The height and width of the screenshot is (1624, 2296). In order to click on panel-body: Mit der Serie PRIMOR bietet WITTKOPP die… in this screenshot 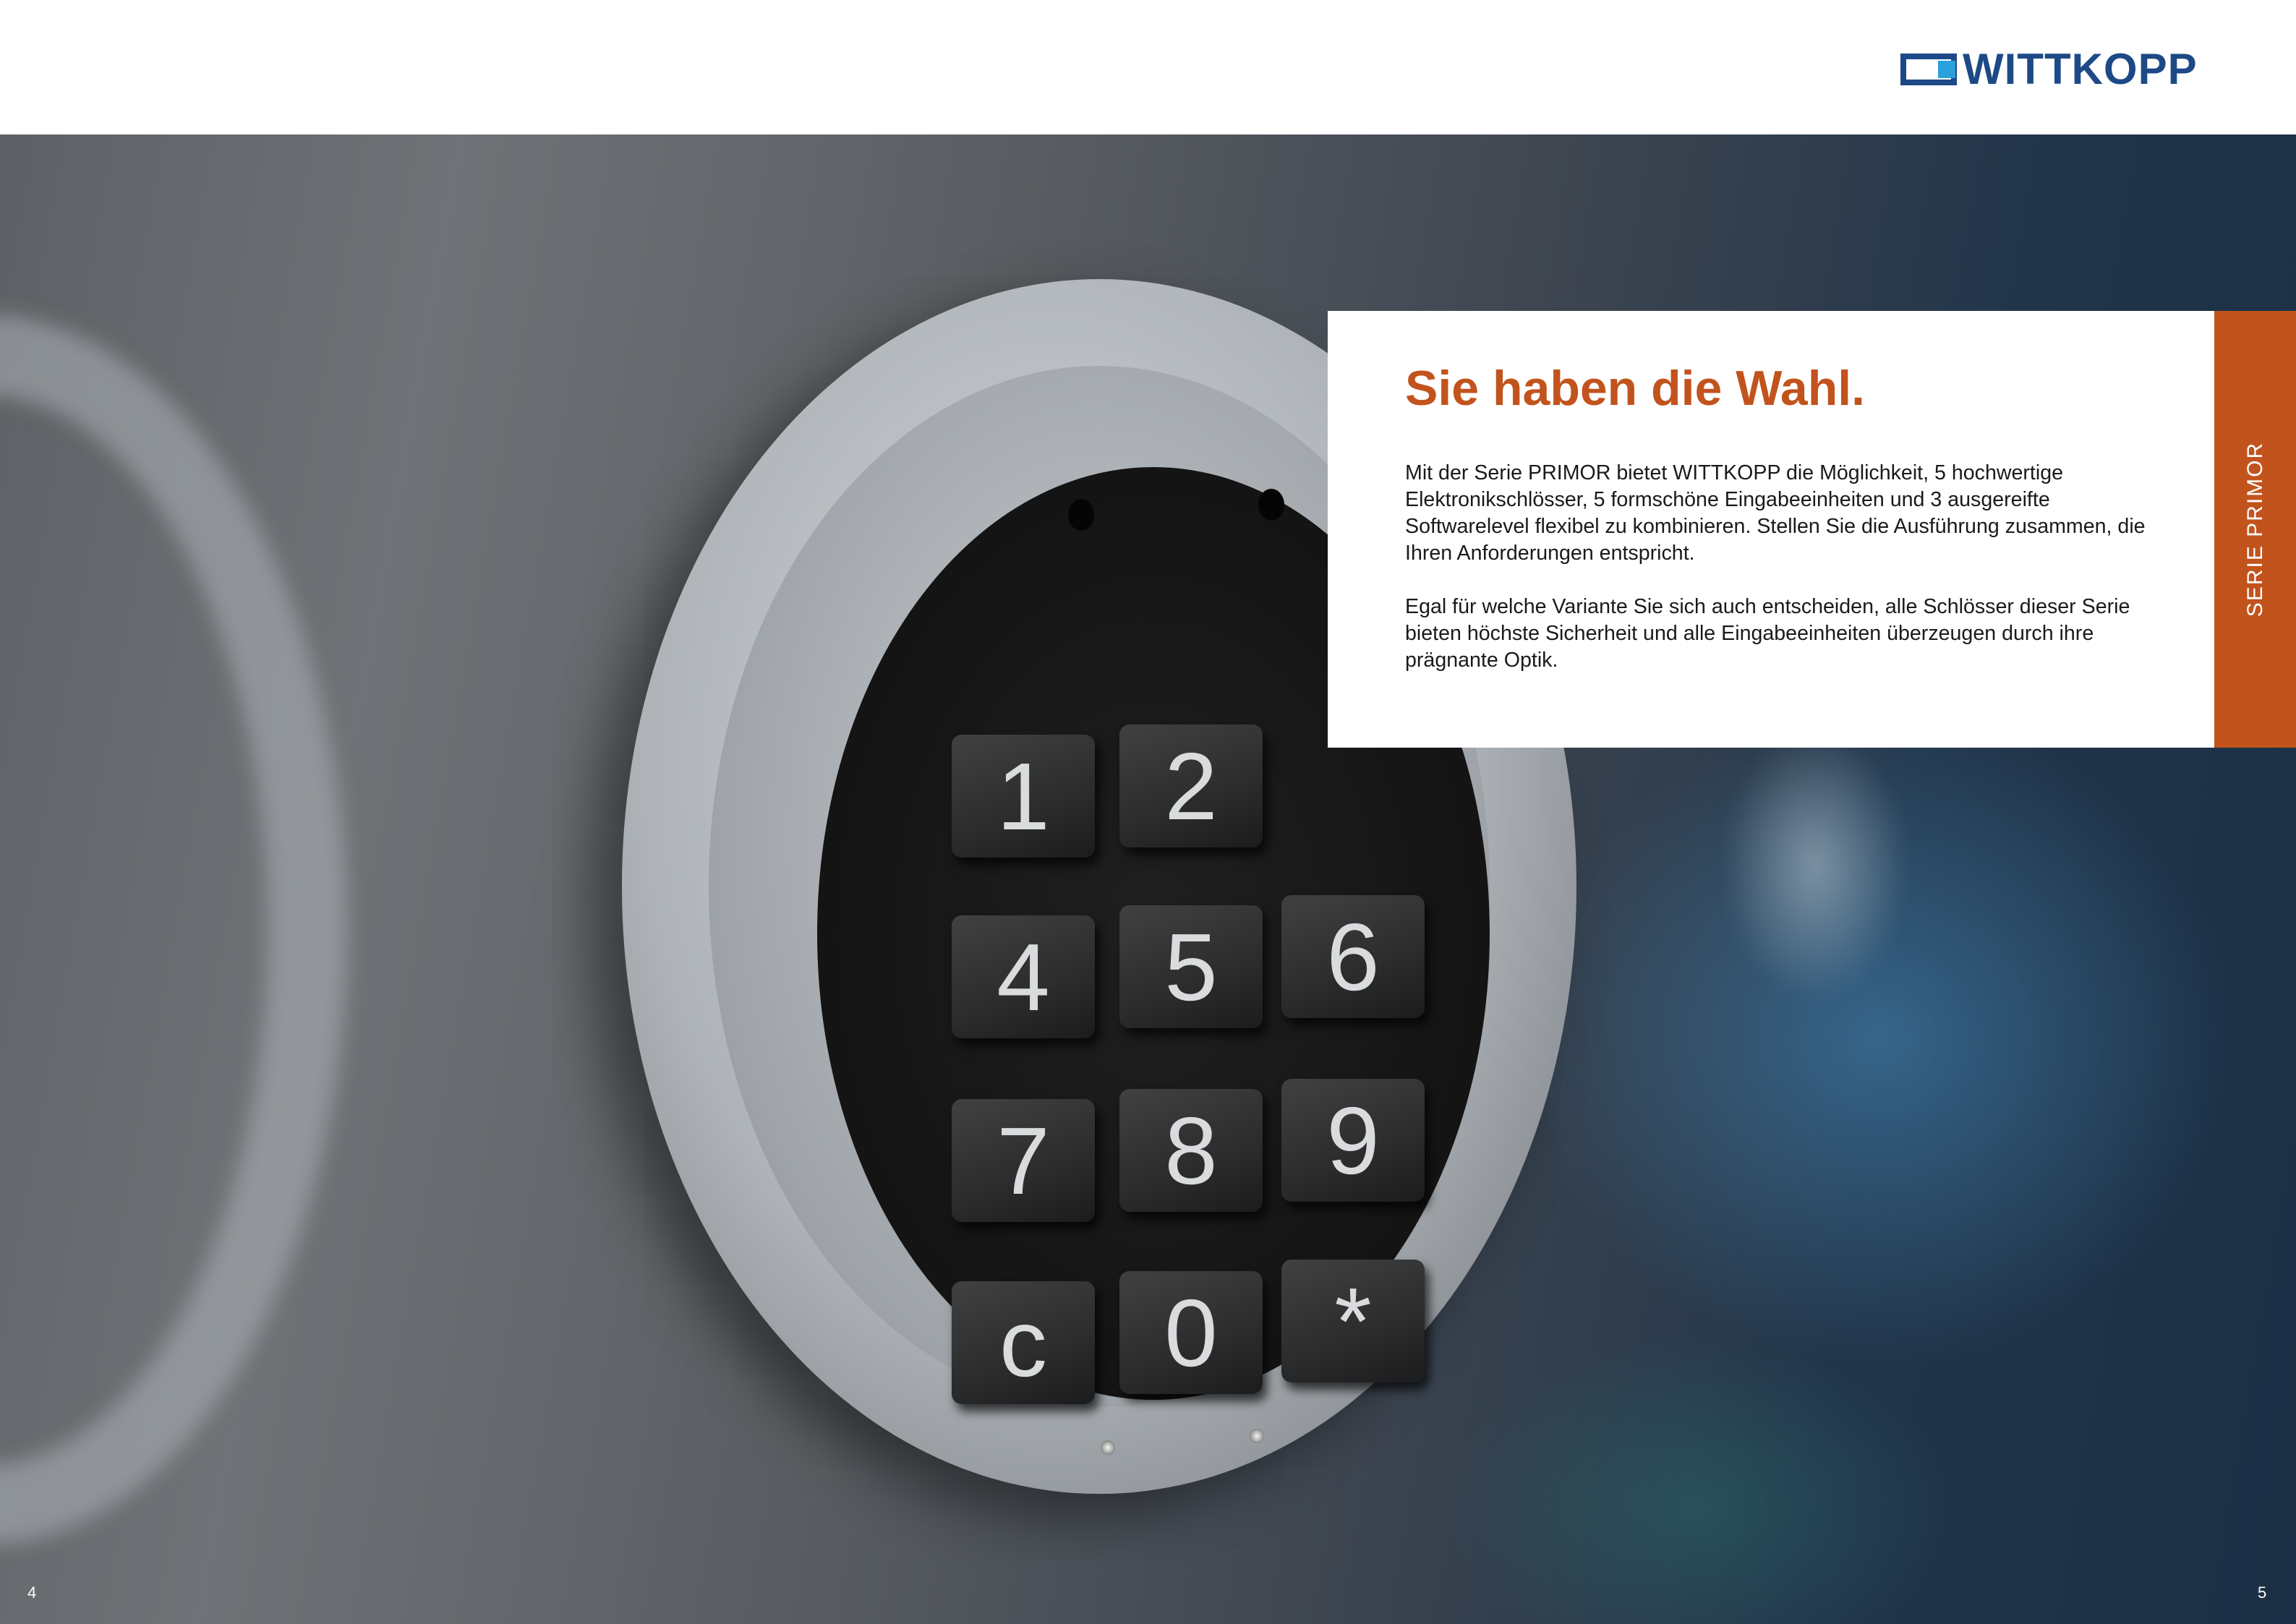, I will do `click(1784, 580)`.